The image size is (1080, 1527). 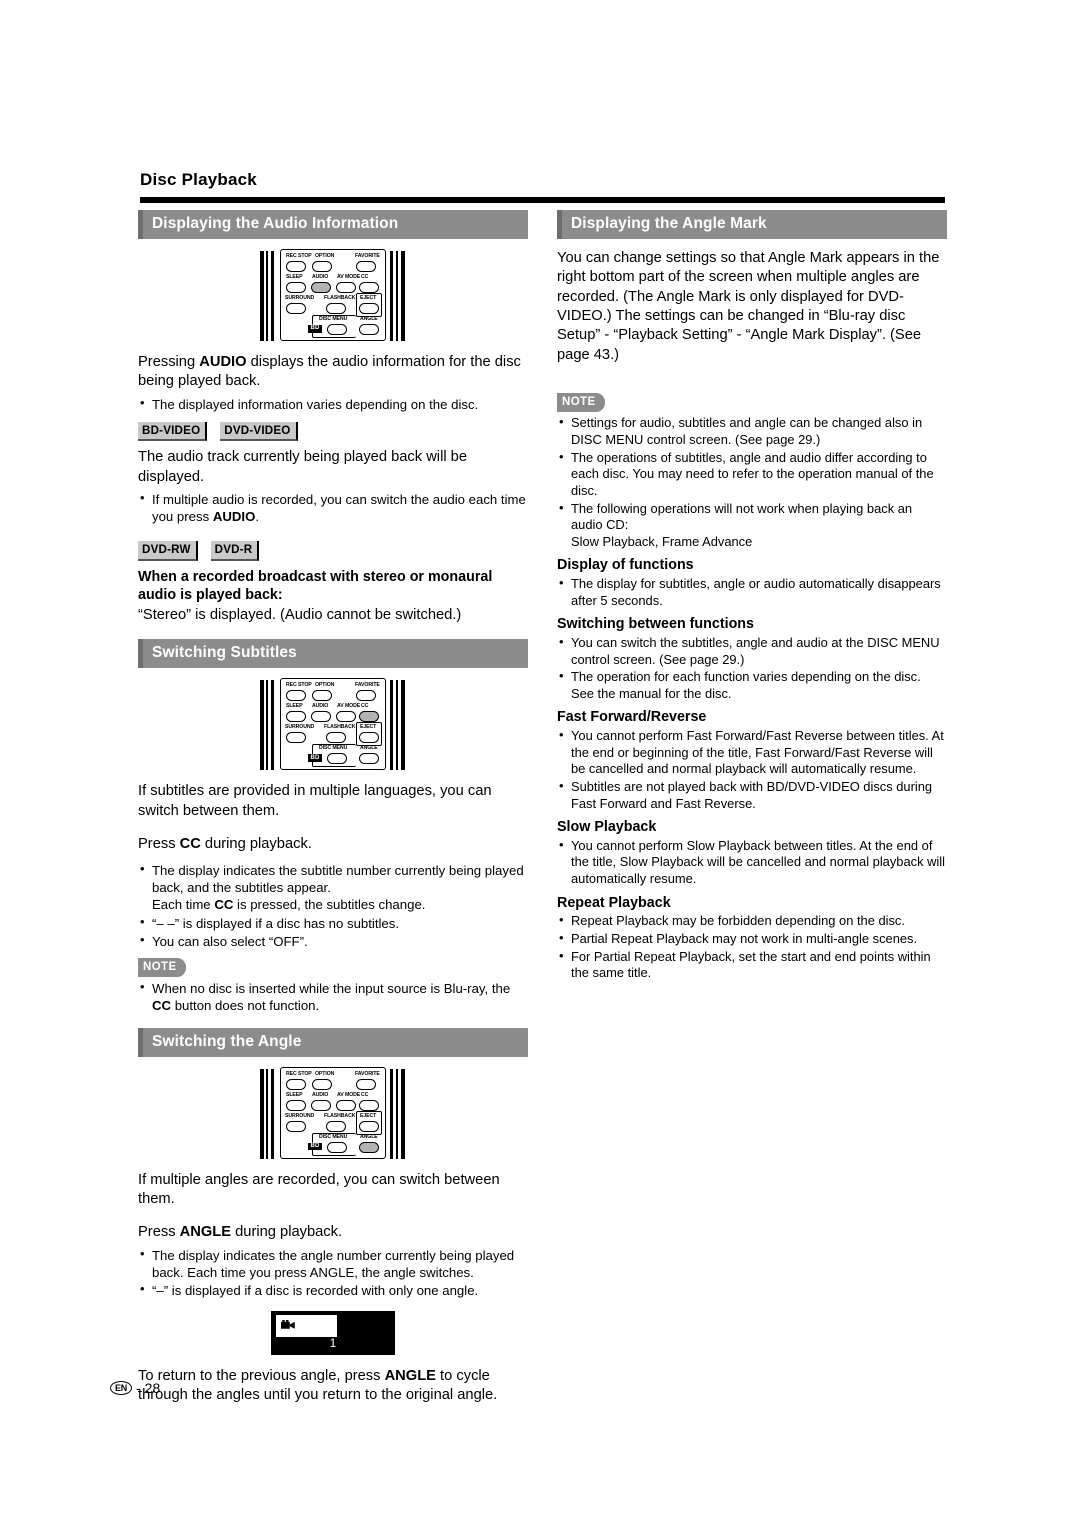 I want to click on remote-button-favorite, so click(x=366, y=696).